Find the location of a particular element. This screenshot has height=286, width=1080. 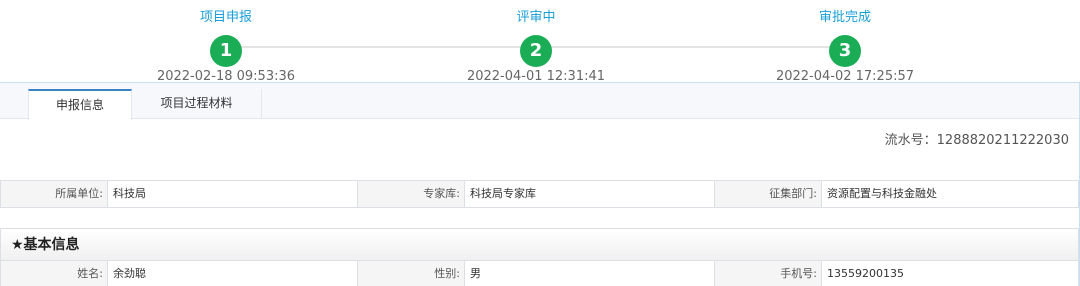

step-label: 审批完成 is located at coordinates (844, 17).